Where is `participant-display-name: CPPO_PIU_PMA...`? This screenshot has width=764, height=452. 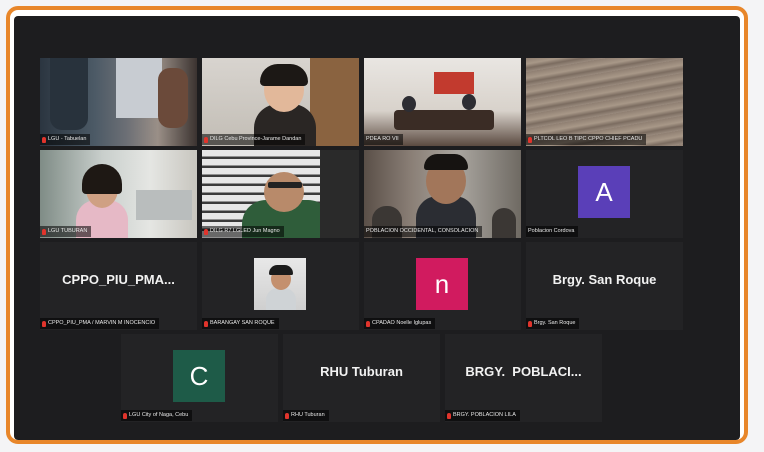
participant-display-name: CPPO_PIU_PMA... is located at coordinates (118, 279).